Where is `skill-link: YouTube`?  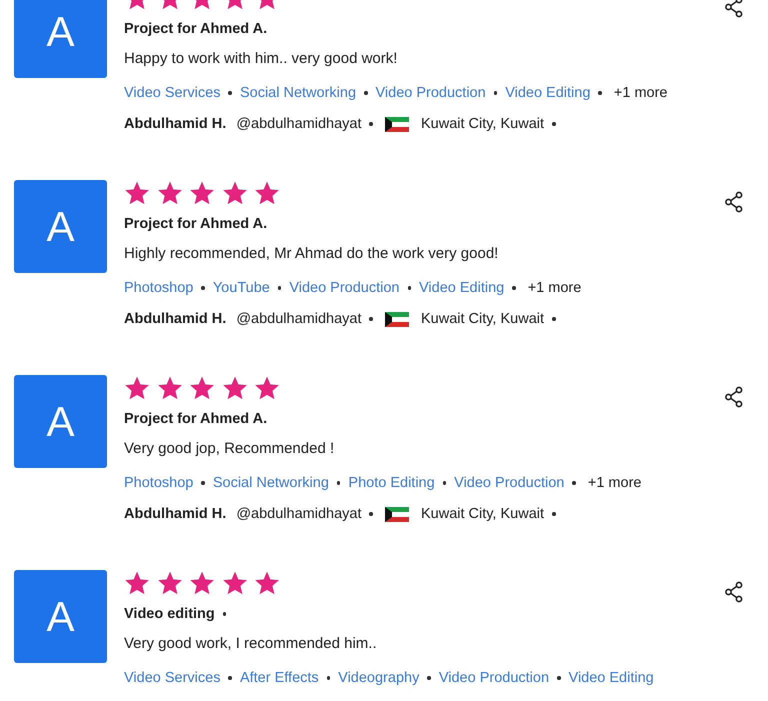 skill-link: YouTube is located at coordinates (241, 288).